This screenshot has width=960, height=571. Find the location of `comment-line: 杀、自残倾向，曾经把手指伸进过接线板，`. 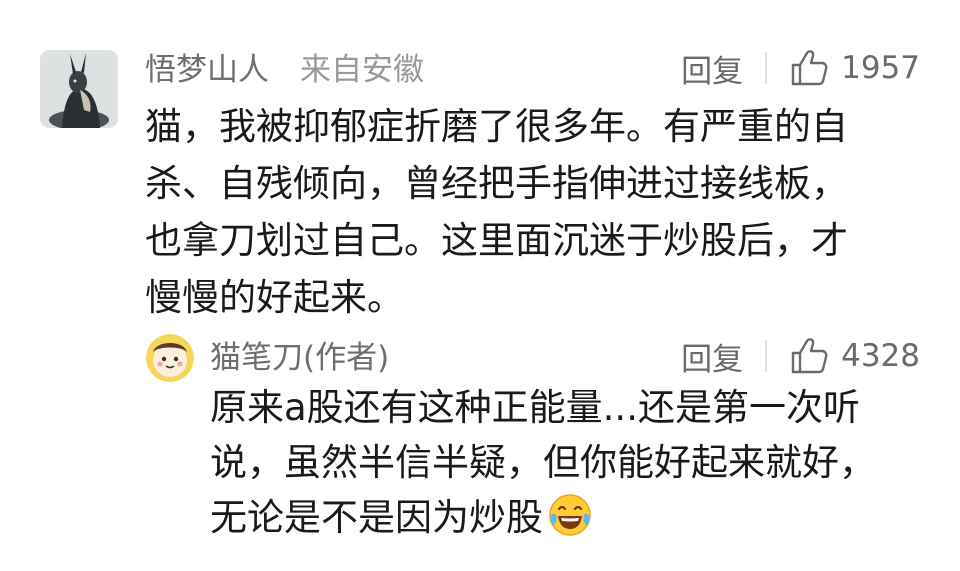

comment-line: 杀、自残倾向，曾经把手指伸进过接线板， is located at coordinates (496, 183).